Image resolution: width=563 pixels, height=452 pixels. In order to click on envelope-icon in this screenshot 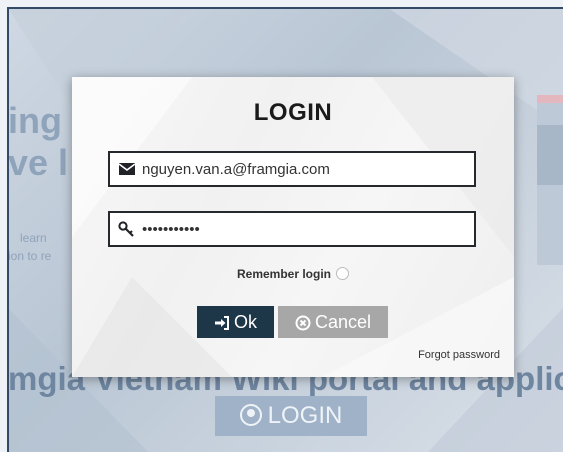, I will do `click(127, 169)`.